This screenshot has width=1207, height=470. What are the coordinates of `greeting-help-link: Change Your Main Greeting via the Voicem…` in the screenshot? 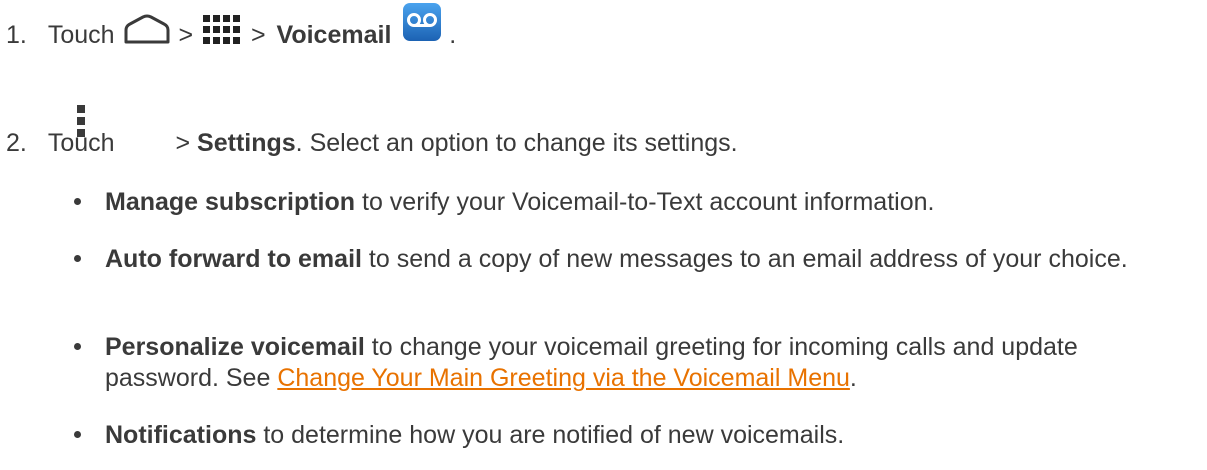 It's located at (563, 378).